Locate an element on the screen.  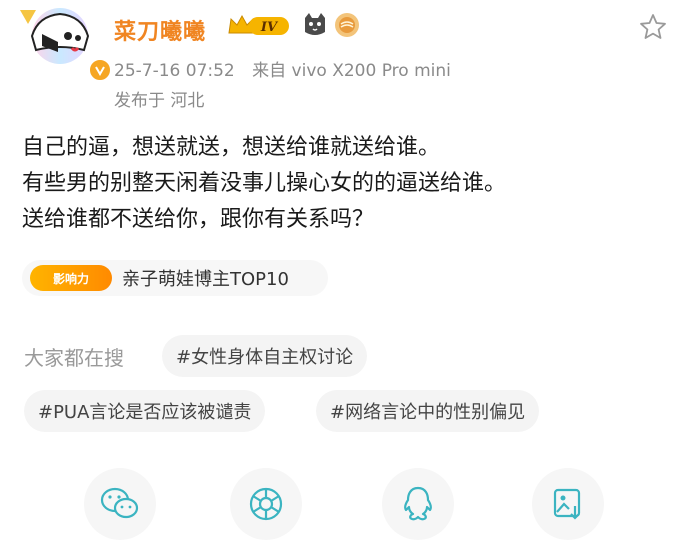
share-wechat-button is located at coordinates (120, 504).